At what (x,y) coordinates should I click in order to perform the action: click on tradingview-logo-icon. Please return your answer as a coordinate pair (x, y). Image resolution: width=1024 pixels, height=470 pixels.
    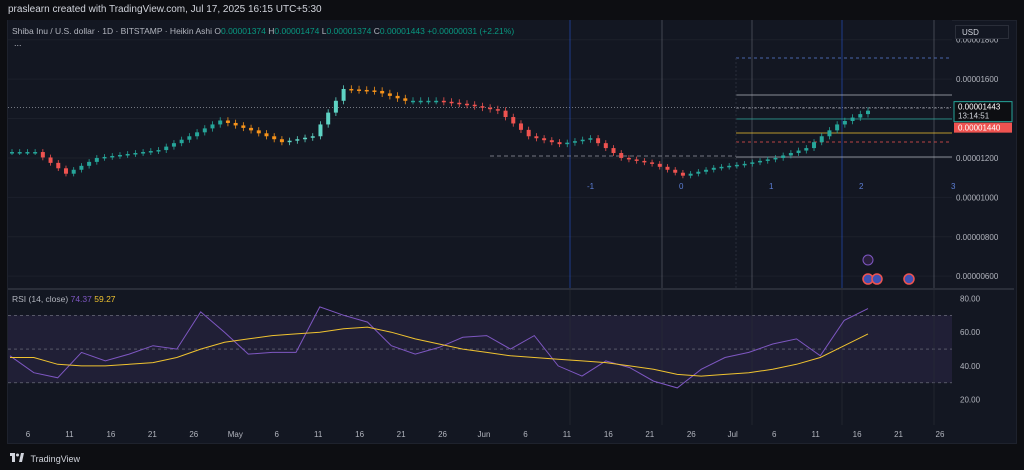
    Looking at the image, I should click on (17, 459).